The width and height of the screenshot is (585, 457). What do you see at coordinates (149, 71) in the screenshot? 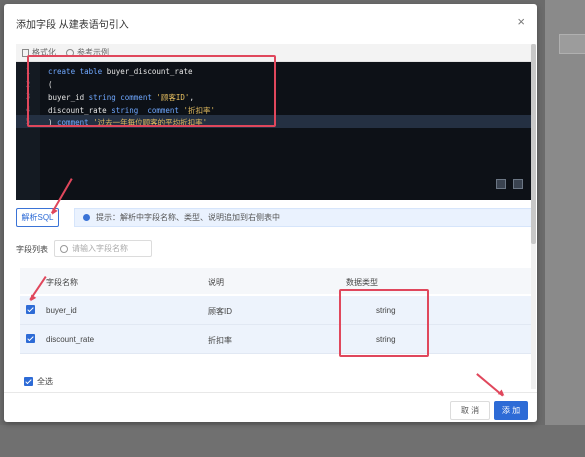
I see `code-token: buyer_discount_rate` at bounding box center [149, 71].